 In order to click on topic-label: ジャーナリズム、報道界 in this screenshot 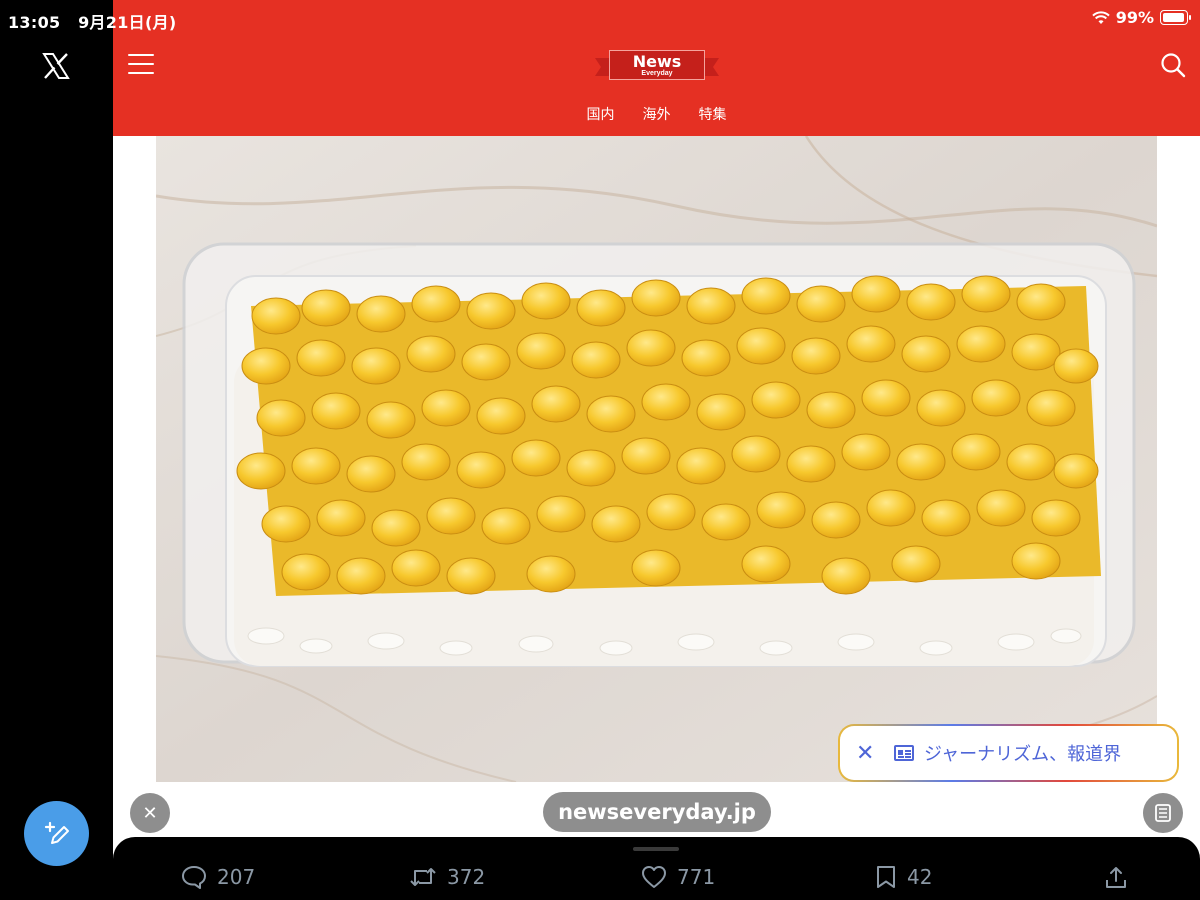, I will do `click(1023, 754)`.